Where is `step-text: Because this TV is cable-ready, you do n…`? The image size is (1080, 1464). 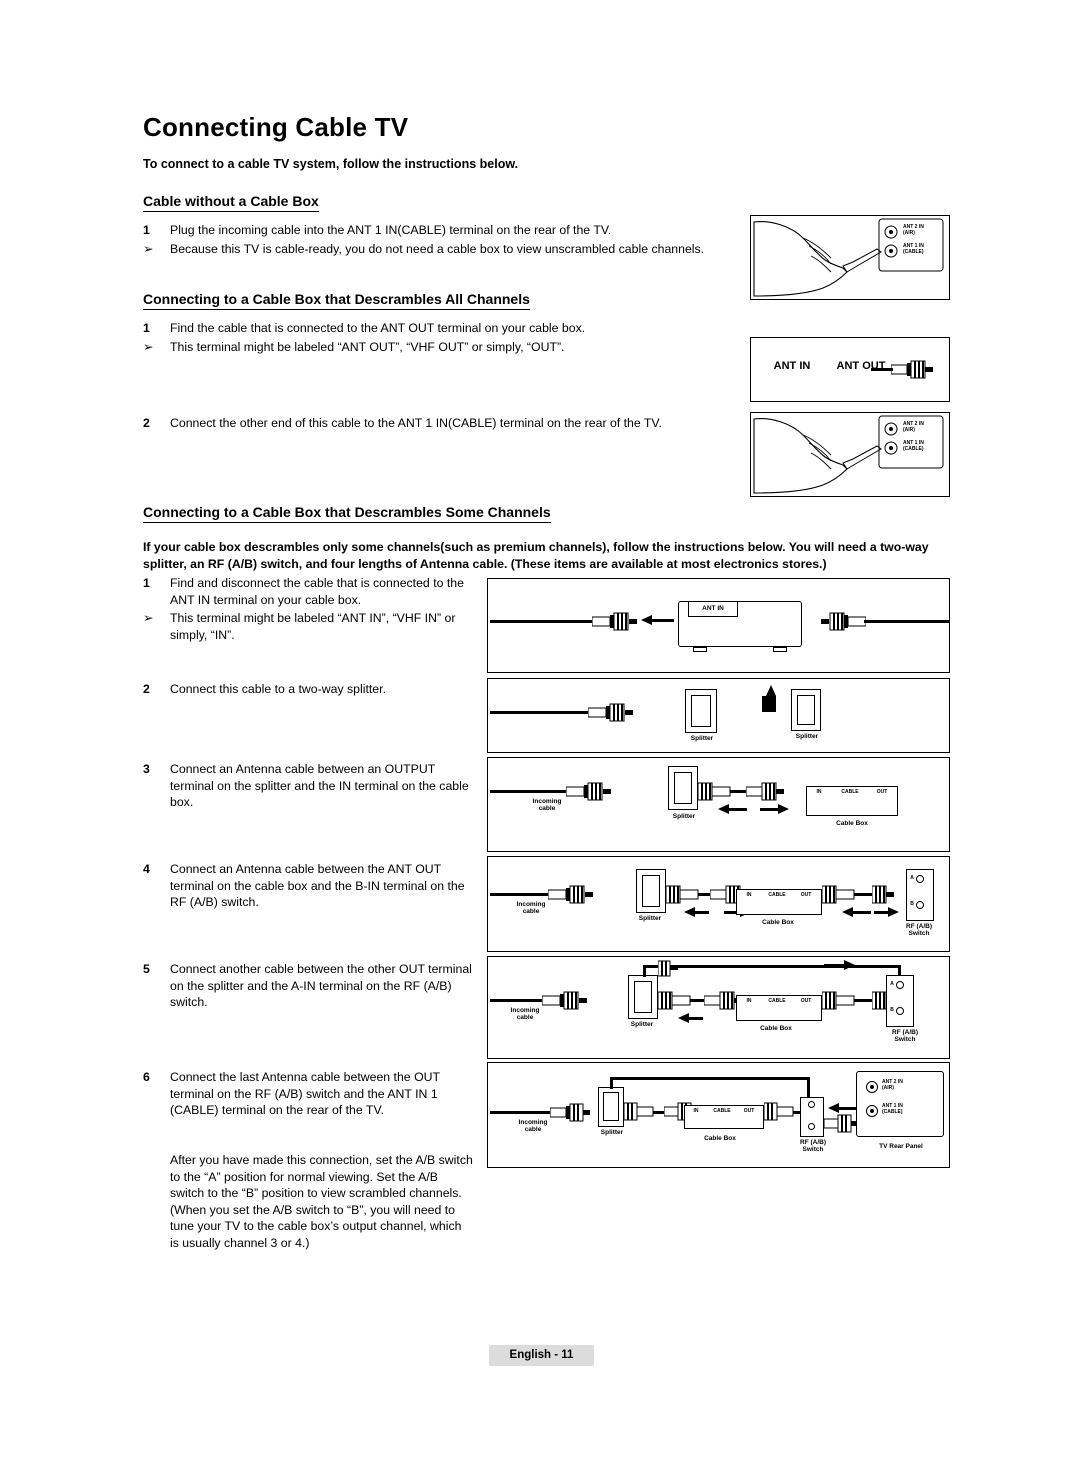 step-text: Because this TV is cable-ready, you do n… is located at coordinates (437, 248).